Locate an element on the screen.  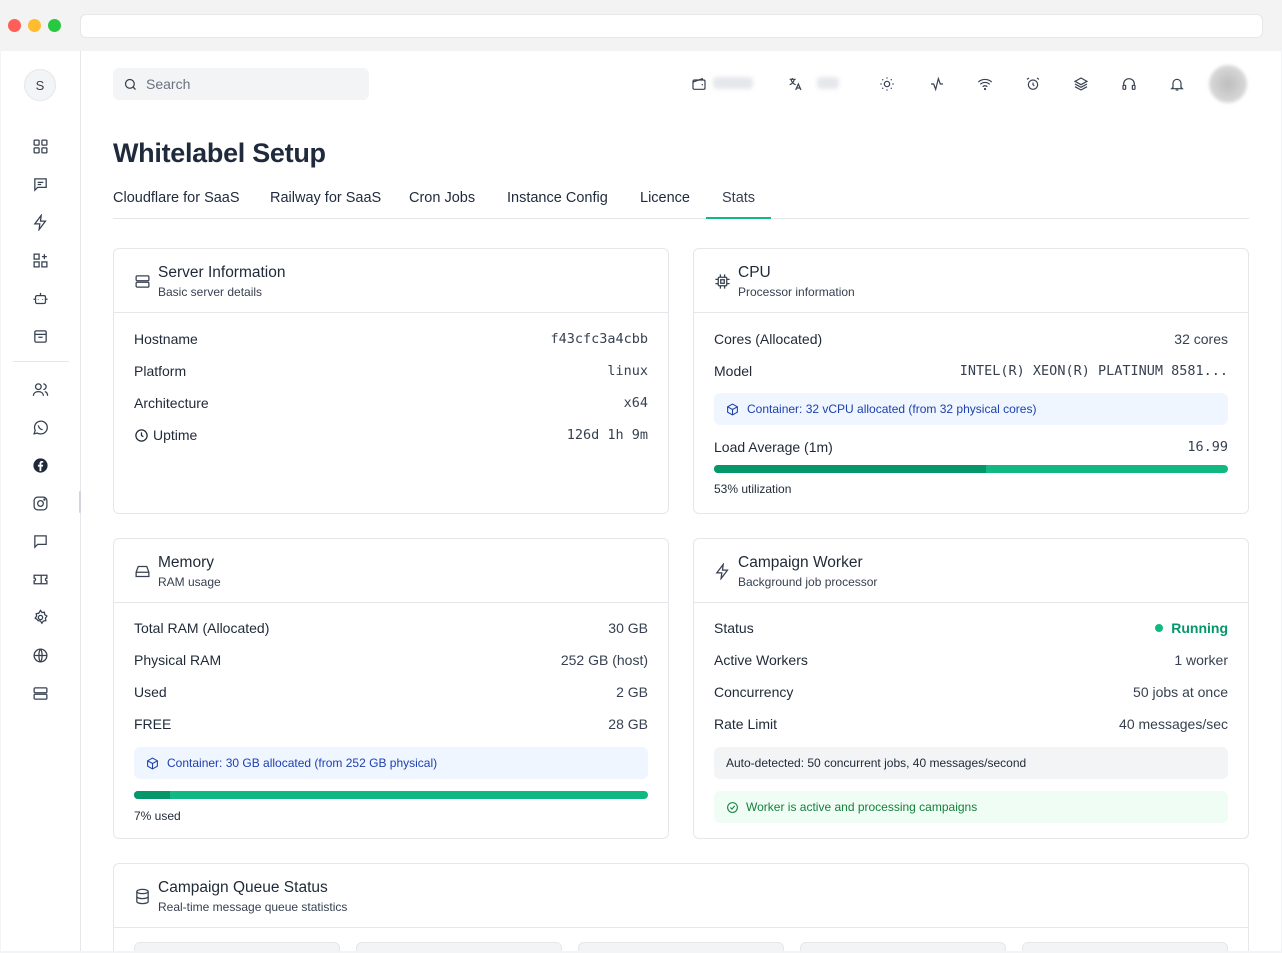
physical-ram-row: Physical RAM 252 GB (host) is located at coordinates (391, 662).